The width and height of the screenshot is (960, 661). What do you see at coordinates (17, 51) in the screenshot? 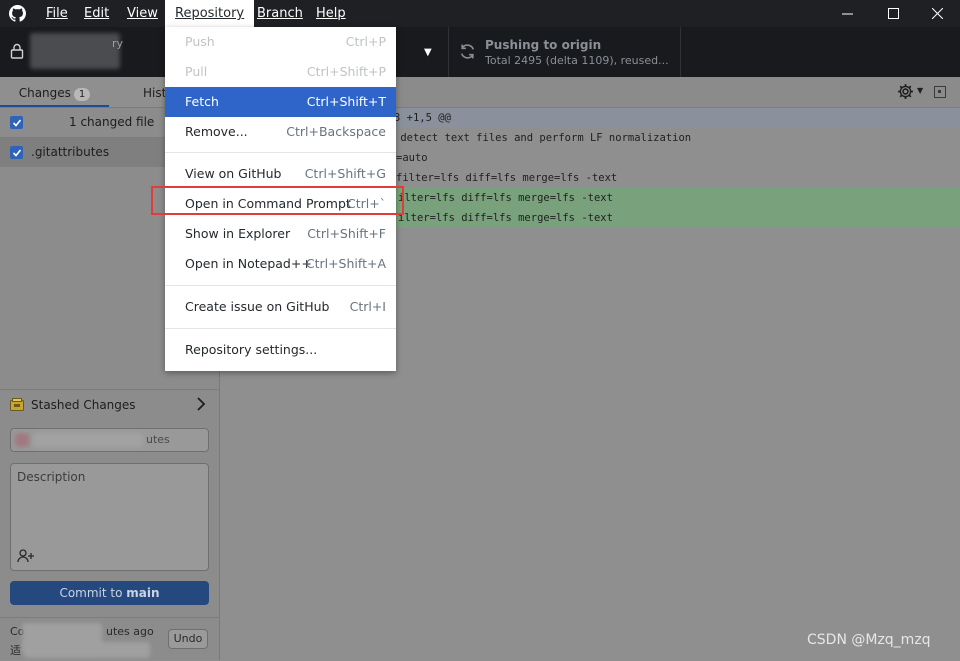
I see `lock-icon` at bounding box center [17, 51].